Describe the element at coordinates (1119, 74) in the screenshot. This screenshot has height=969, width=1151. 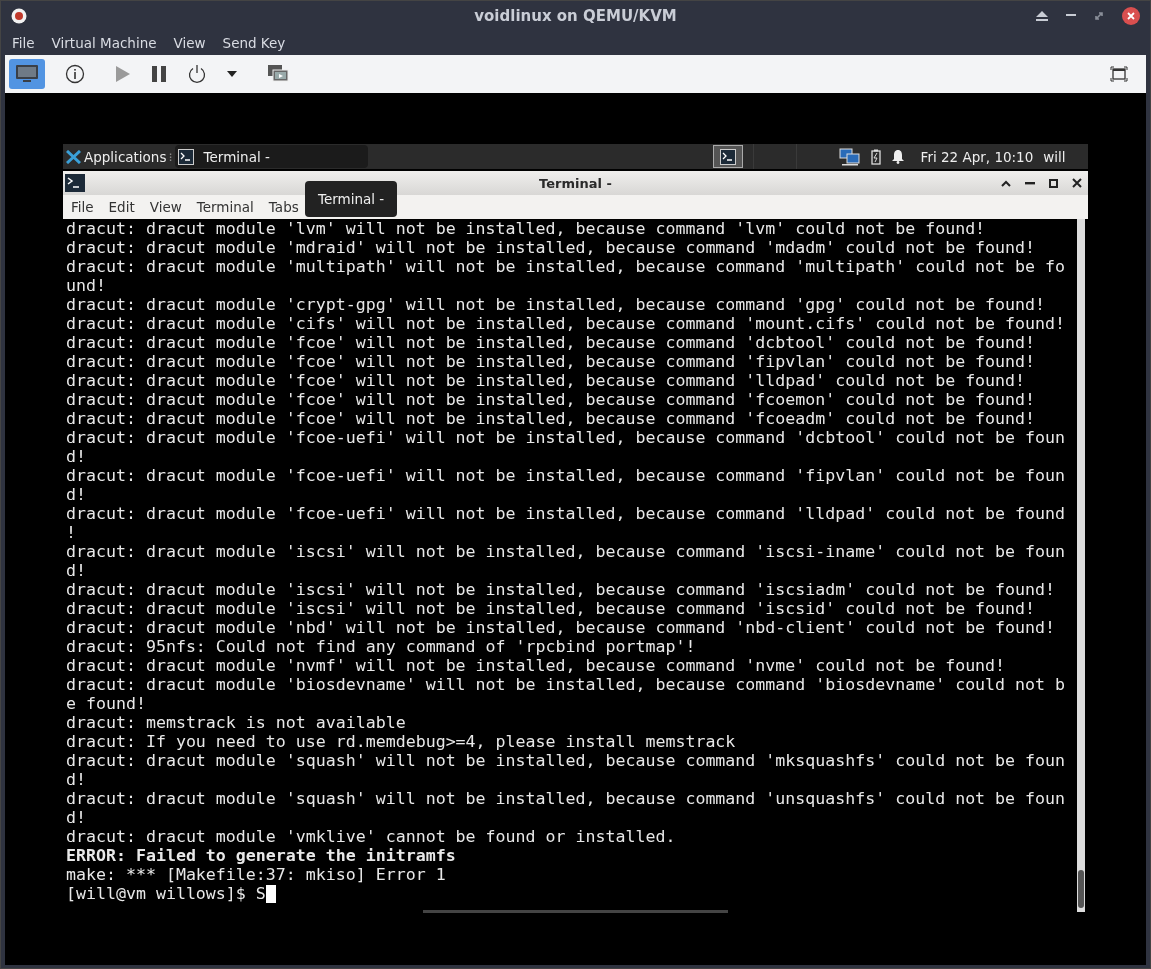
I see `fullscreen-icon` at that location.